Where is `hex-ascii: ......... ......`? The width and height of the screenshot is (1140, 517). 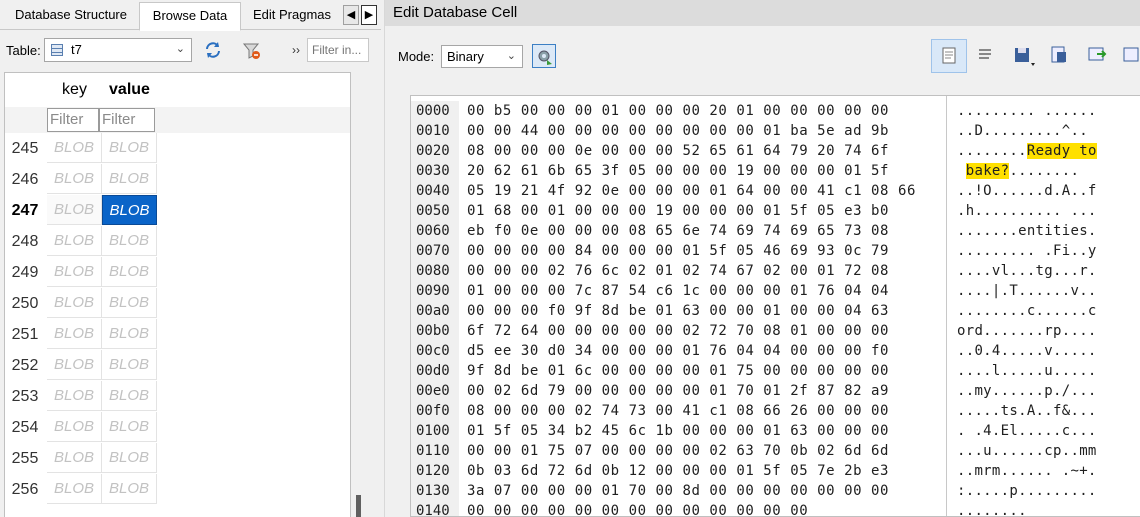
hex-ascii: ......... ...... is located at coordinates (1027, 111).